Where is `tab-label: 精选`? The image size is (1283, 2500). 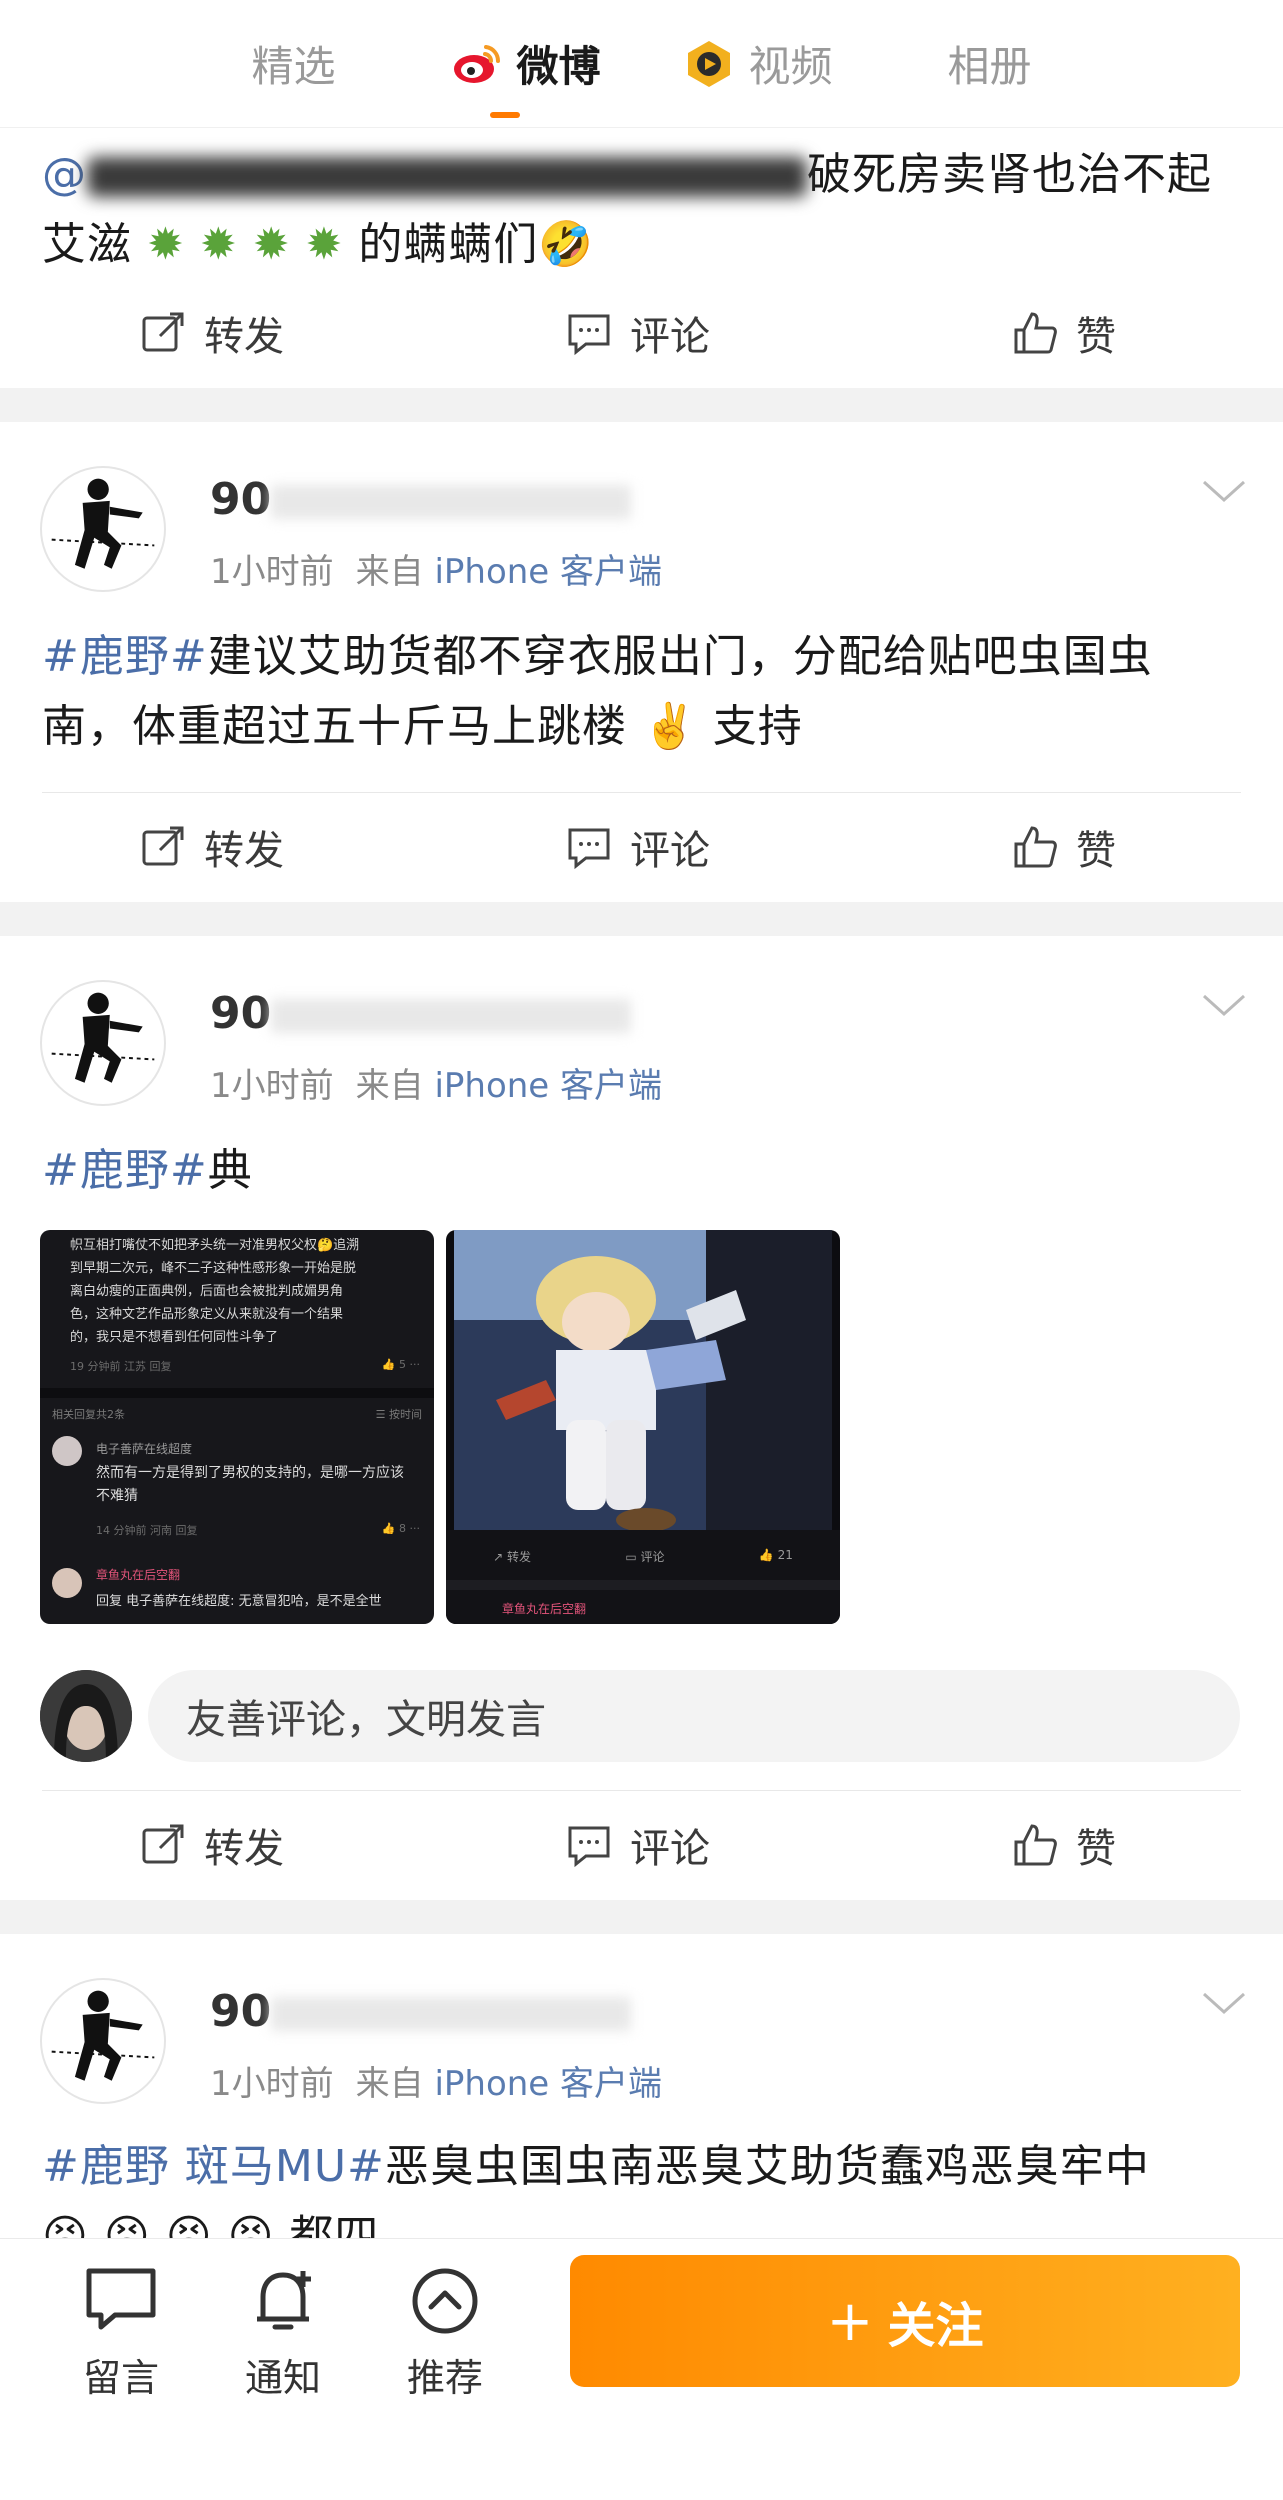 tab-label: 精选 is located at coordinates (293, 66).